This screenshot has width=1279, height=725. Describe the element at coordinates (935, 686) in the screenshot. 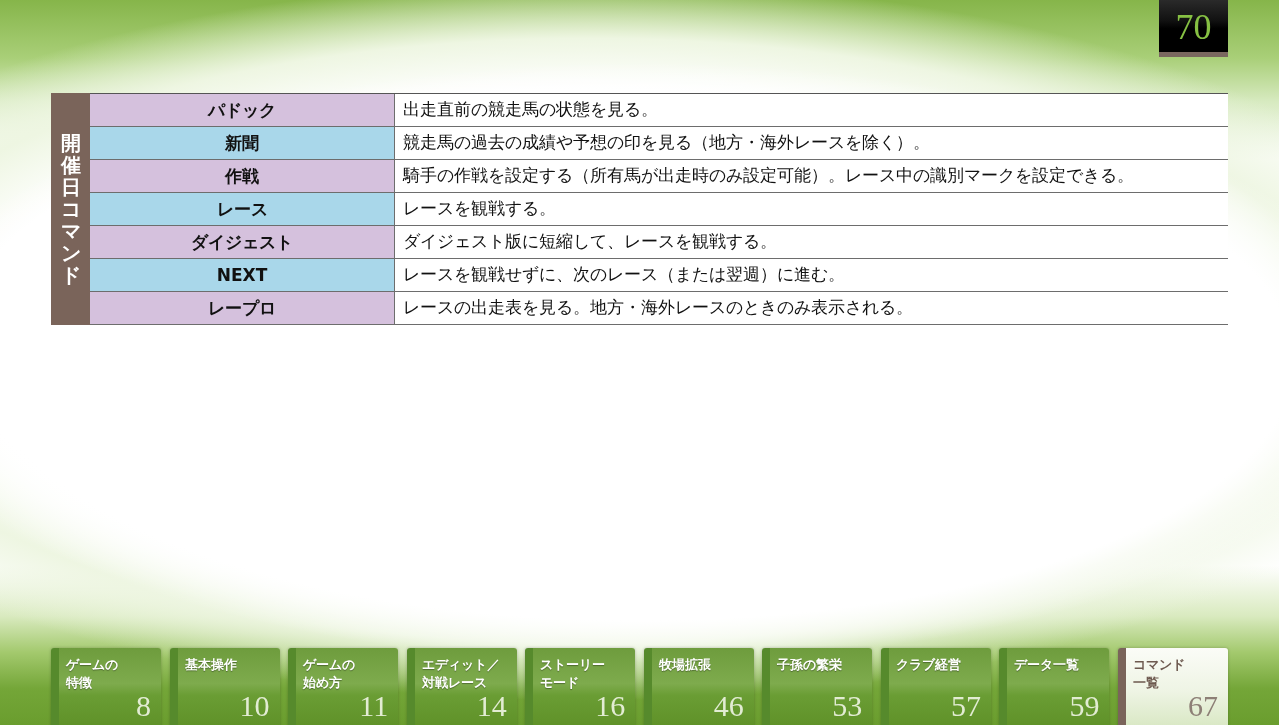

I see `chapter-tab: クラブ経営 57` at that location.